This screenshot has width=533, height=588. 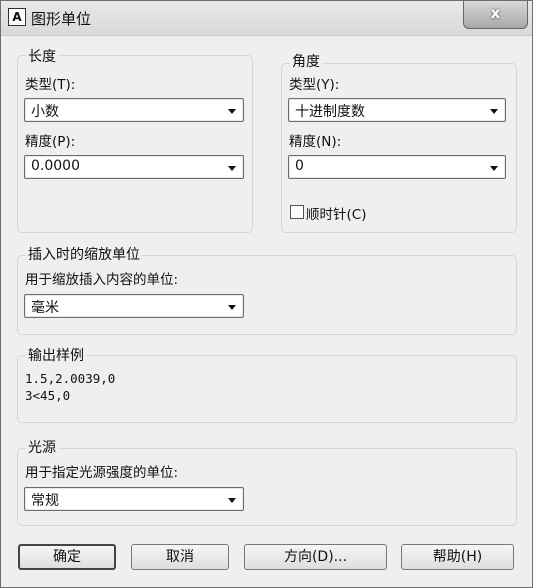 What do you see at coordinates (134, 167) in the screenshot?
I see `length-precision-select: 0.0000` at bounding box center [134, 167].